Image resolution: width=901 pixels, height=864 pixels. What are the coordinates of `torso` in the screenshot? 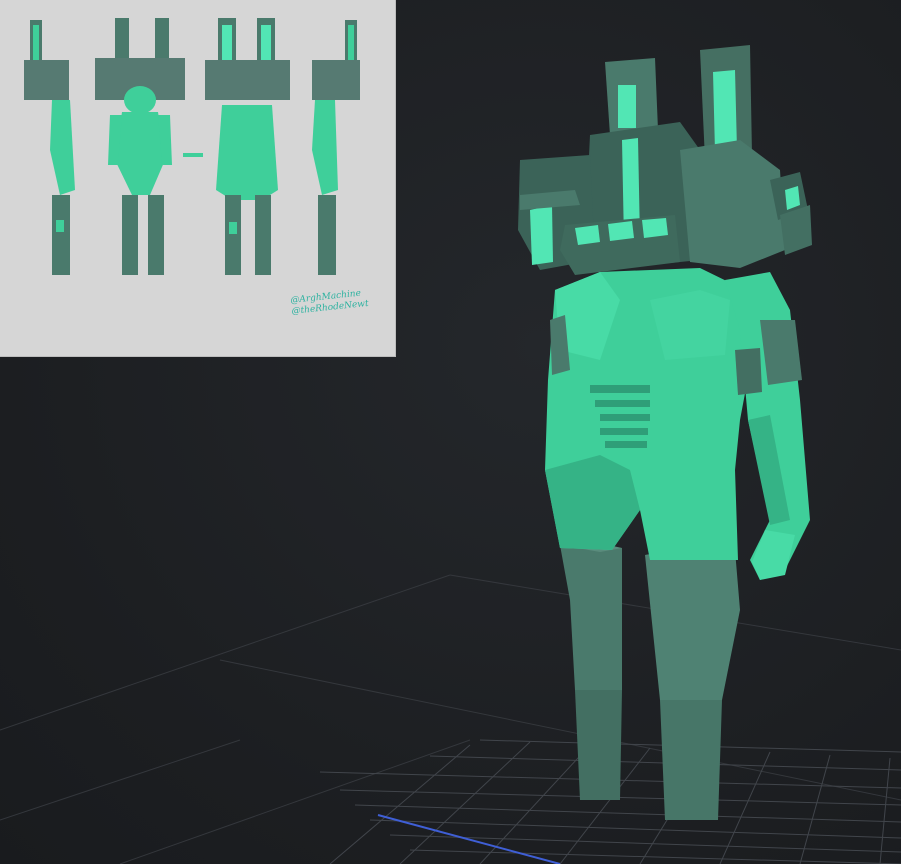 It's located at (650, 414).